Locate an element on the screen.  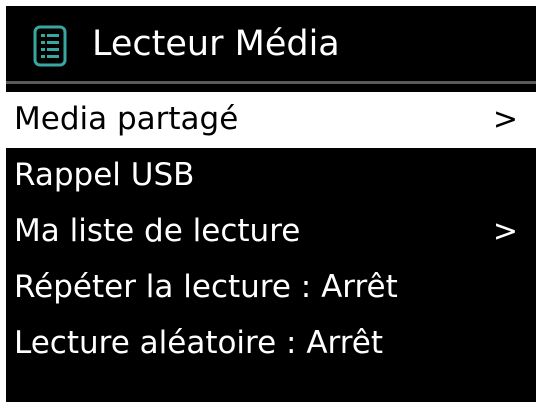
menu-item-ma-liste-de-lecture: Ma liste de lecture > is located at coordinates (271, 232).